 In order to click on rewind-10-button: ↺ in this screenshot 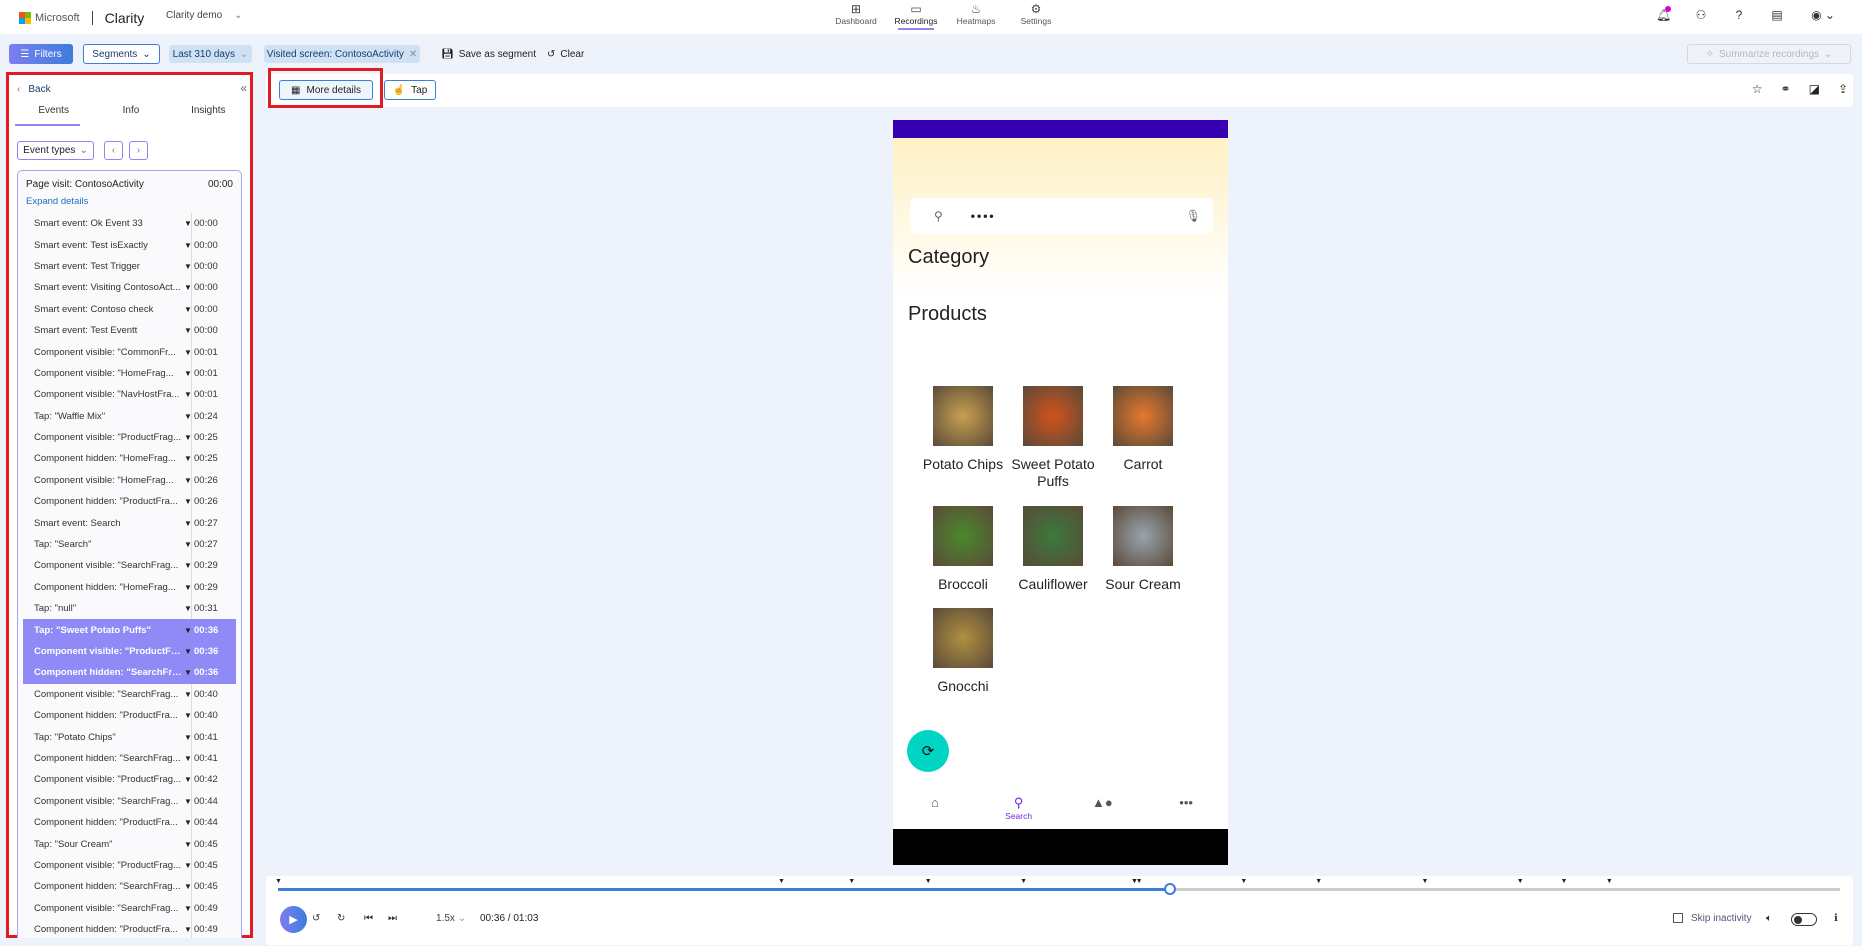, I will do `click(316, 918)`.